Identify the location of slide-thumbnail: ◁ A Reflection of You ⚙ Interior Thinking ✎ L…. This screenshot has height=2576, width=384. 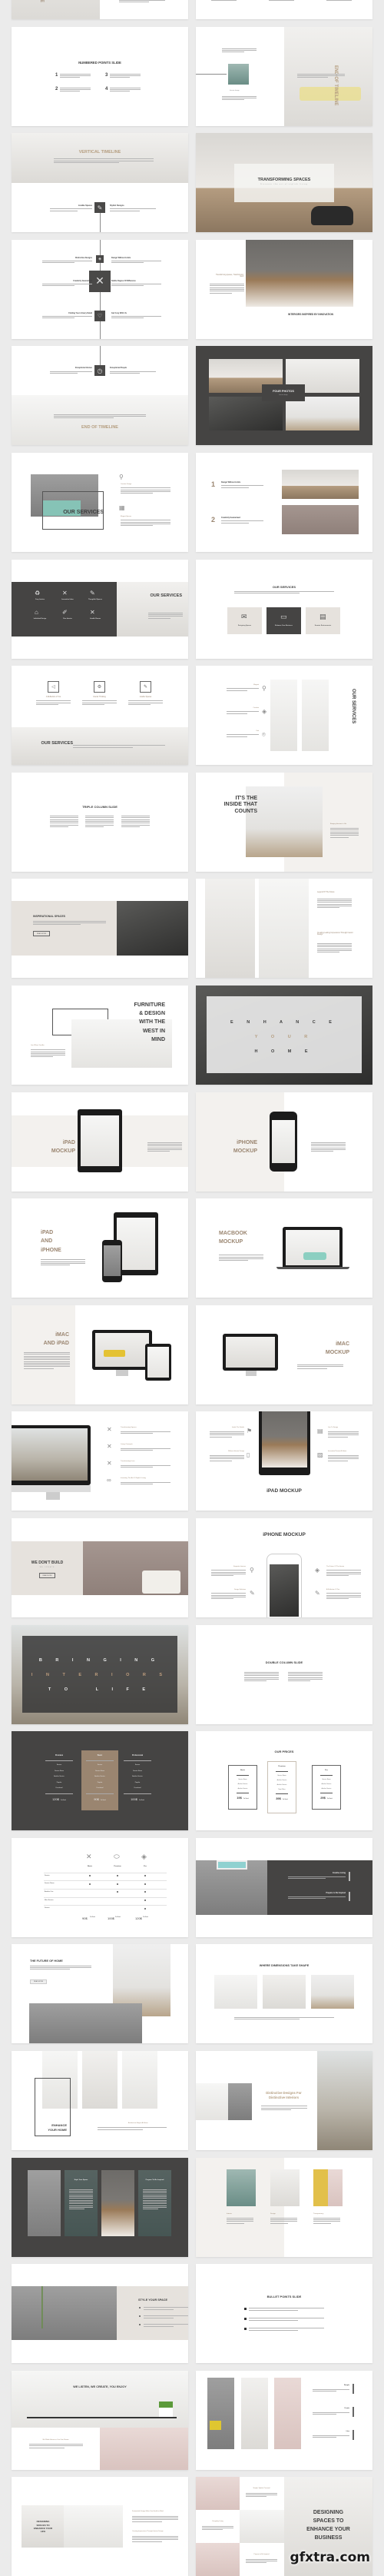
(100, 716).